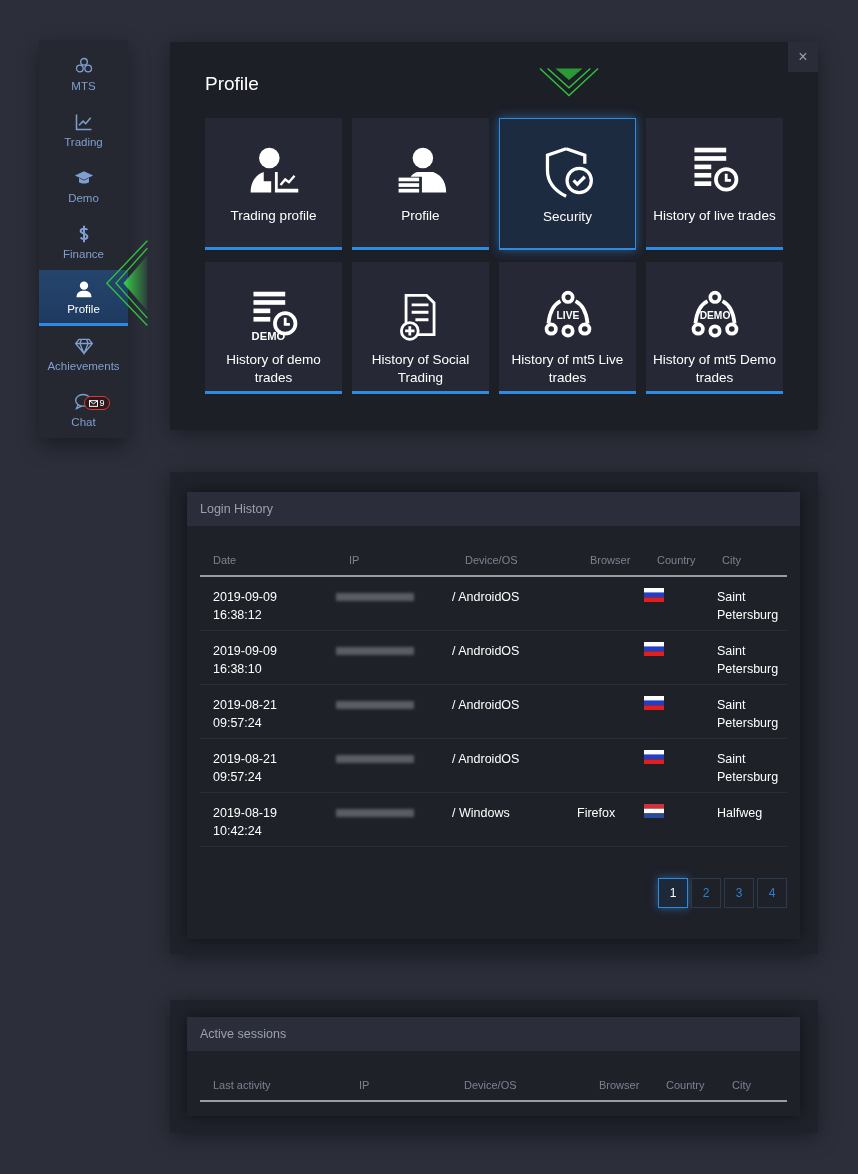  What do you see at coordinates (596, 813) in the screenshot?
I see `table-cell-text: Firefox` at bounding box center [596, 813].